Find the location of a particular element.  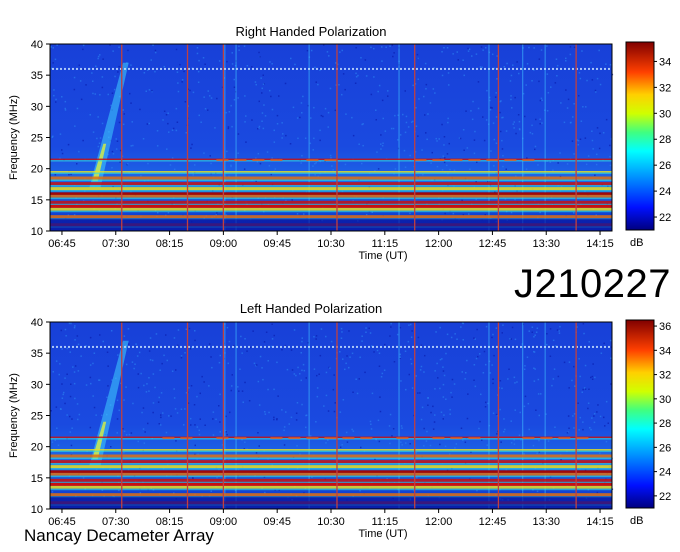

colorbar: 22 24 26 28 30 32 34 36 dB is located at coordinates (648, 423).